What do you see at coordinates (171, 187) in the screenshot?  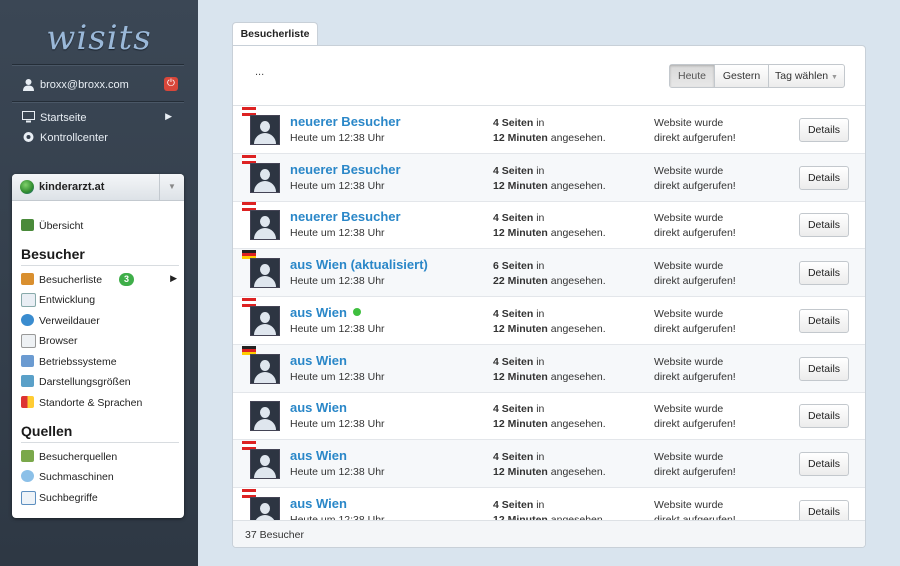 I see `chevron-down-icon: ▼` at bounding box center [171, 187].